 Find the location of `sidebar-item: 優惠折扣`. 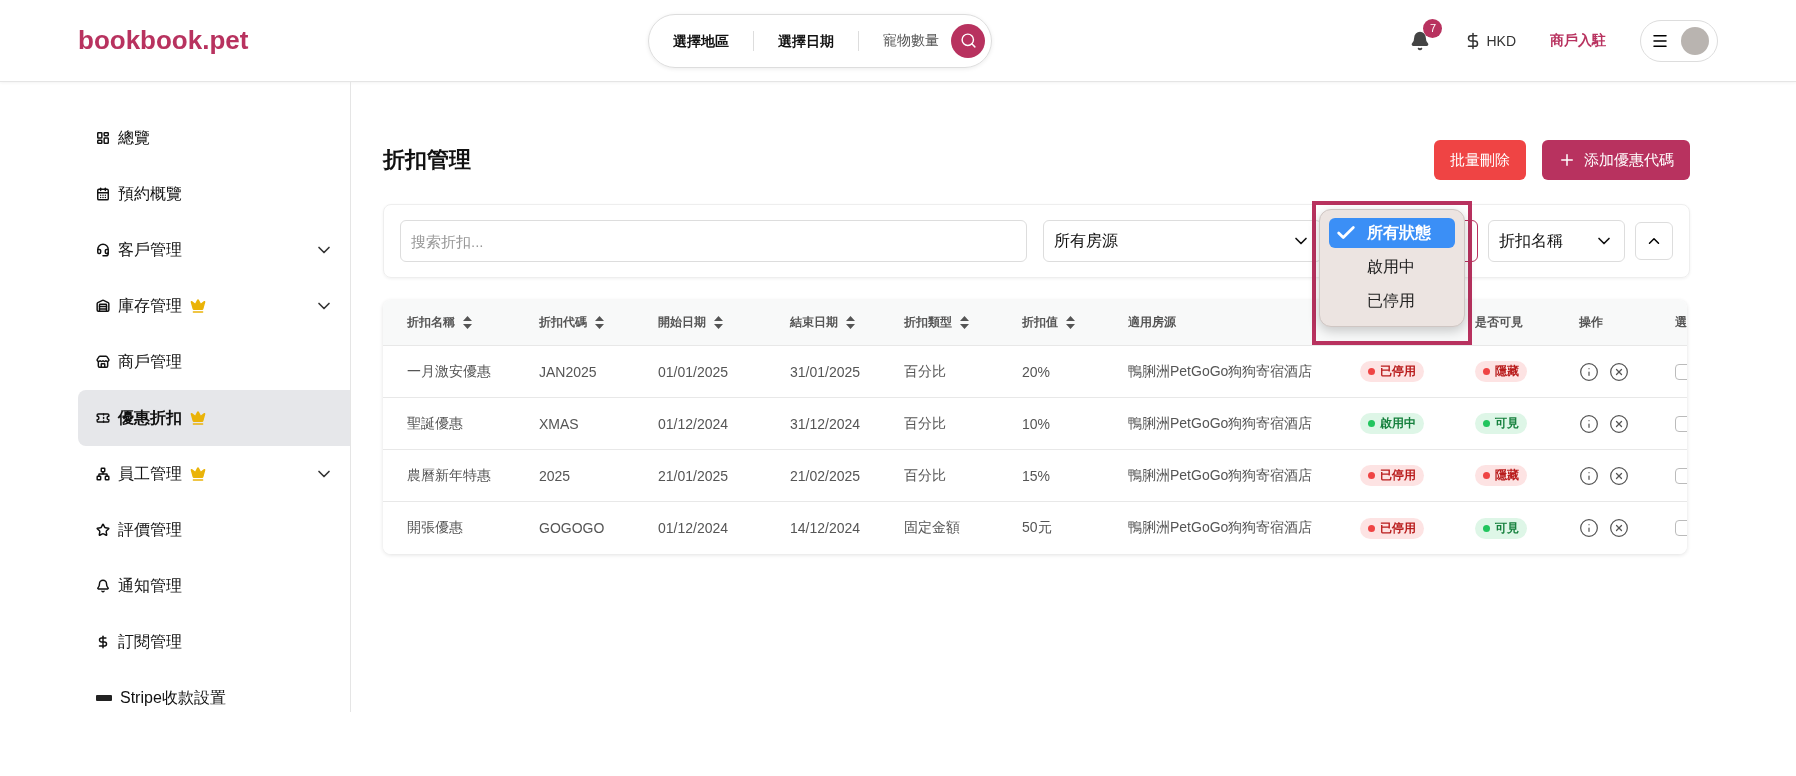

sidebar-item: 優惠折扣 is located at coordinates (214, 418).